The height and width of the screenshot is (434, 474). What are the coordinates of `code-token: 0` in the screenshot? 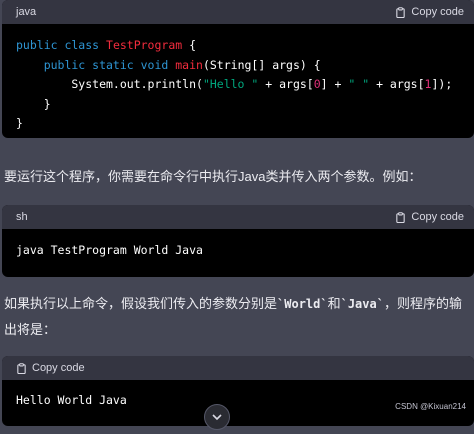 It's located at (317, 84).